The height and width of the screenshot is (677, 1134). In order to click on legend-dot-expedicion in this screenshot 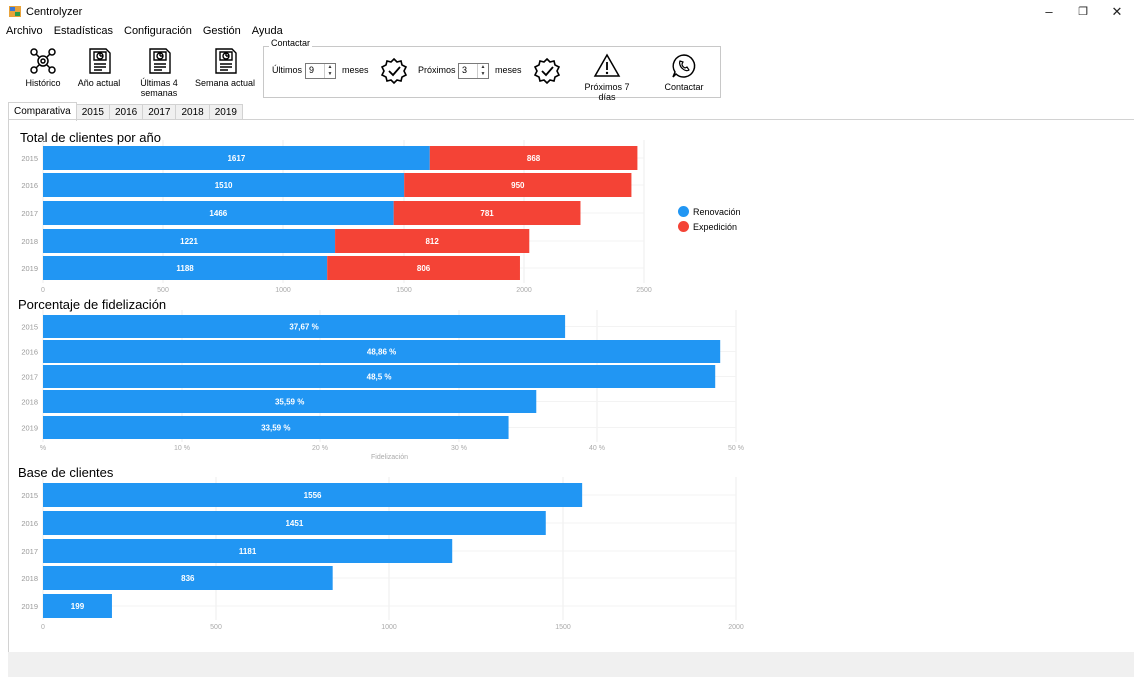, I will do `click(683, 226)`.